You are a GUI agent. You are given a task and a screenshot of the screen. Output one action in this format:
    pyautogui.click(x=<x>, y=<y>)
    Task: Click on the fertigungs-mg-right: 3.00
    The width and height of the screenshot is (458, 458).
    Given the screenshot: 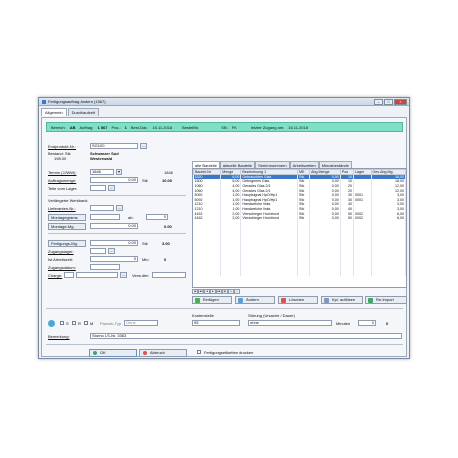 What is the action you would take?
    pyautogui.click(x=166, y=243)
    